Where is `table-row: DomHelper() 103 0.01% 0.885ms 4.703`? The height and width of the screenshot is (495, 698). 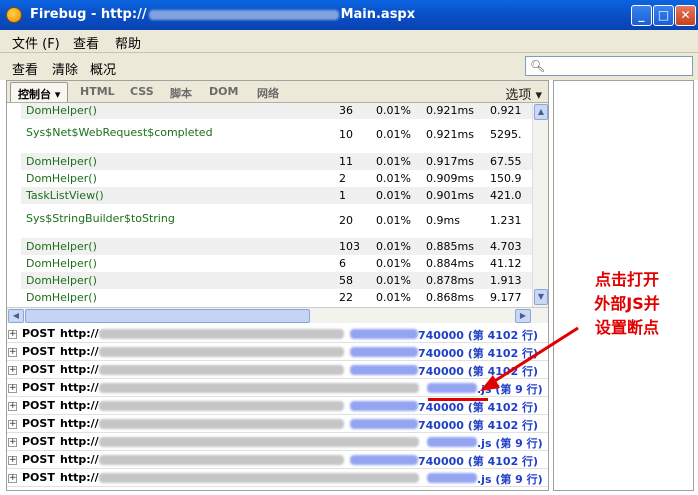 table-row: DomHelper() 103 0.01% 0.885ms 4.703 is located at coordinates (276, 246).